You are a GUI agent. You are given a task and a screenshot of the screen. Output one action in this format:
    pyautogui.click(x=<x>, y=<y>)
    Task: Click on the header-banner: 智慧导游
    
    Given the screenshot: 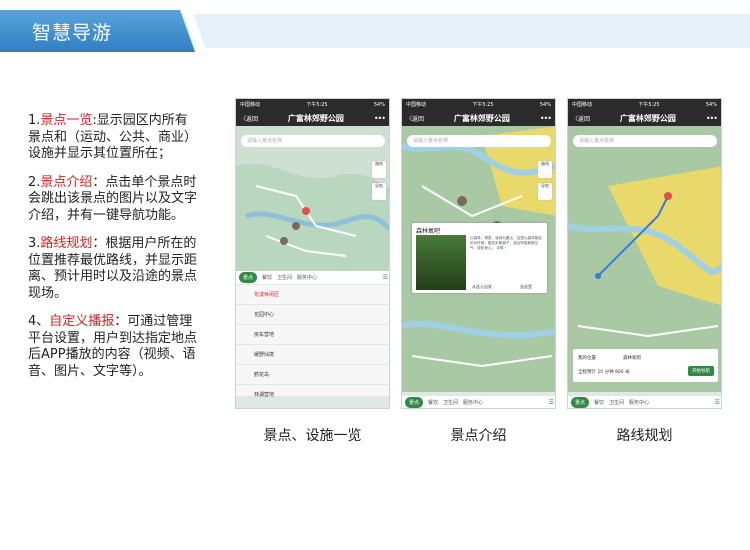 What is the action you would take?
    pyautogui.click(x=375, y=31)
    